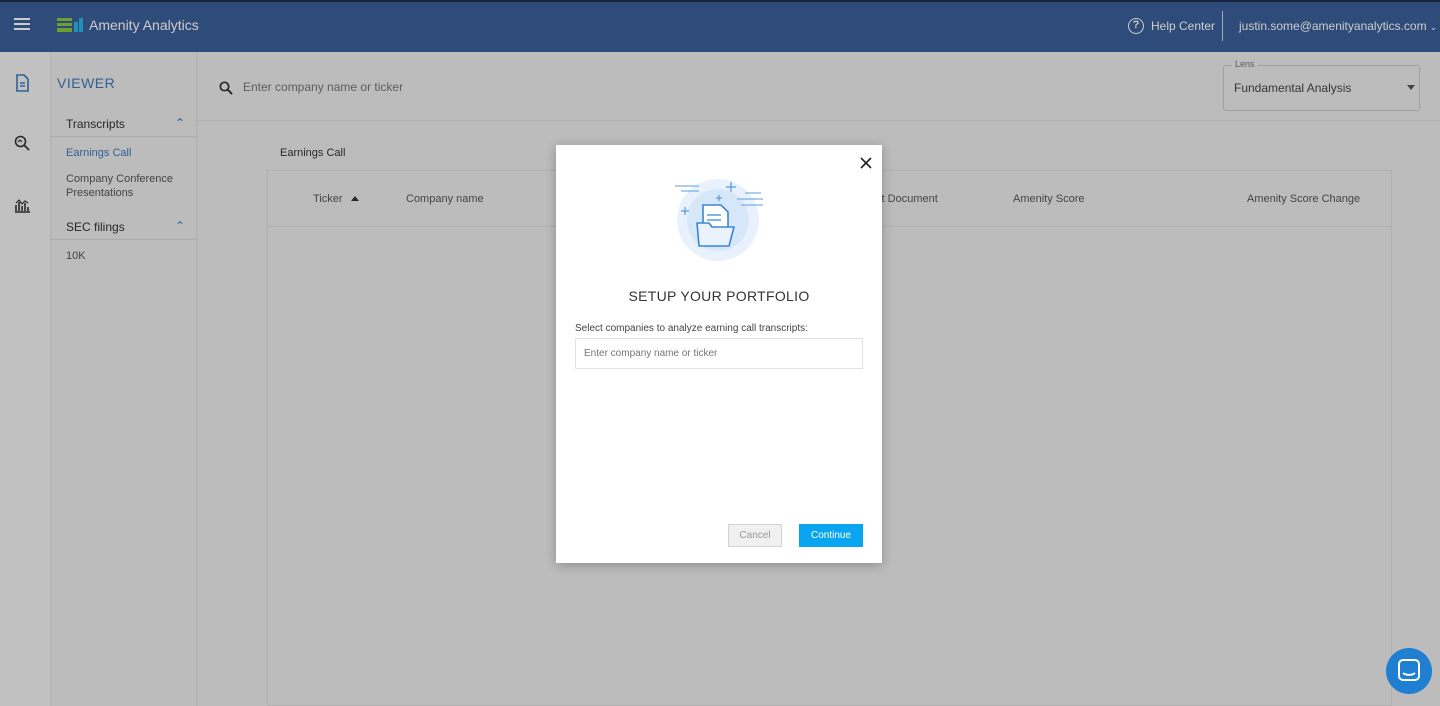  What do you see at coordinates (831, 535) in the screenshot?
I see `continue-button: Continue` at bounding box center [831, 535].